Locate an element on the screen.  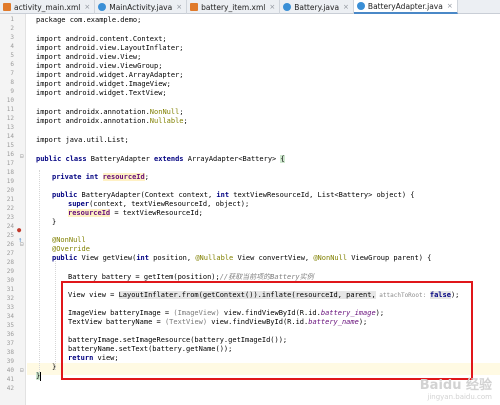
code-line: resourceId = textViewResourceId; is located at coordinates (135, 213).